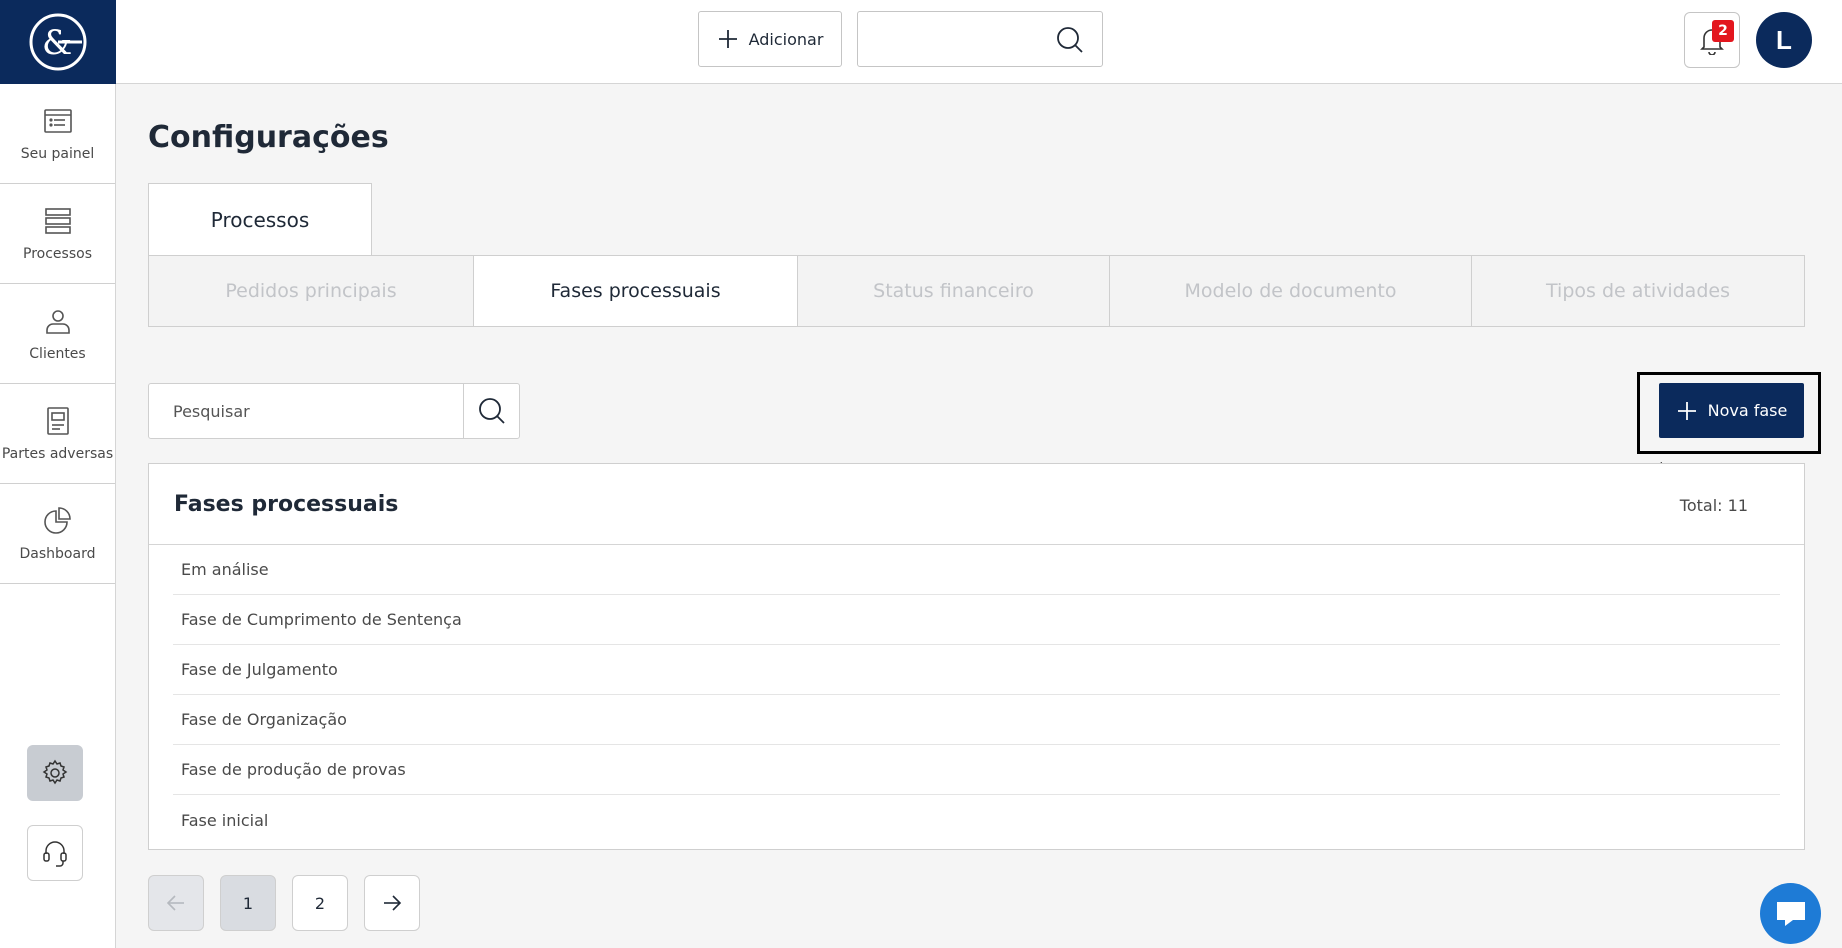 The height and width of the screenshot is (948, 1842). I want to click on list-item: Fase de Cumprimento de Sentença, so click(976, 620).